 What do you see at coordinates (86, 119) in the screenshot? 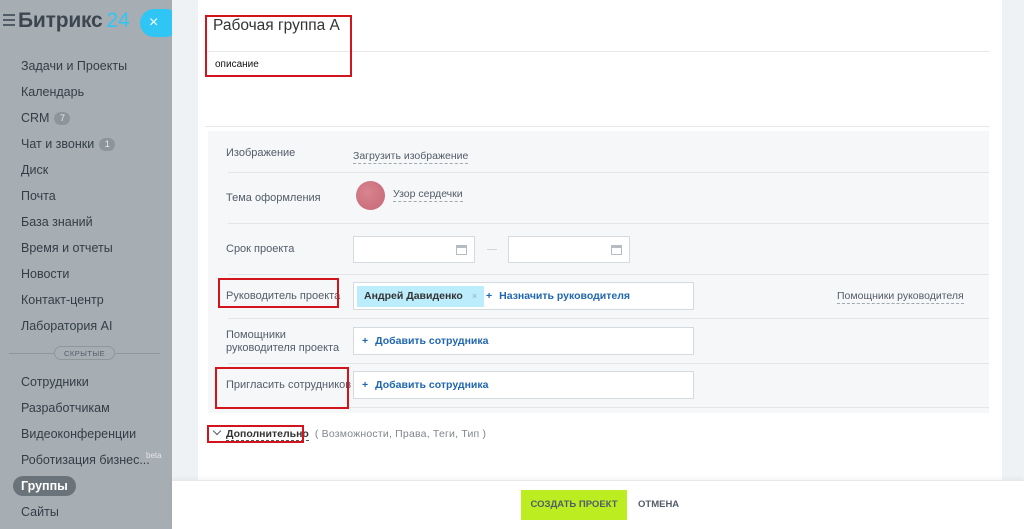
I see `sidebar-item-crm: CRM 7` at bounding box center [86, 119].